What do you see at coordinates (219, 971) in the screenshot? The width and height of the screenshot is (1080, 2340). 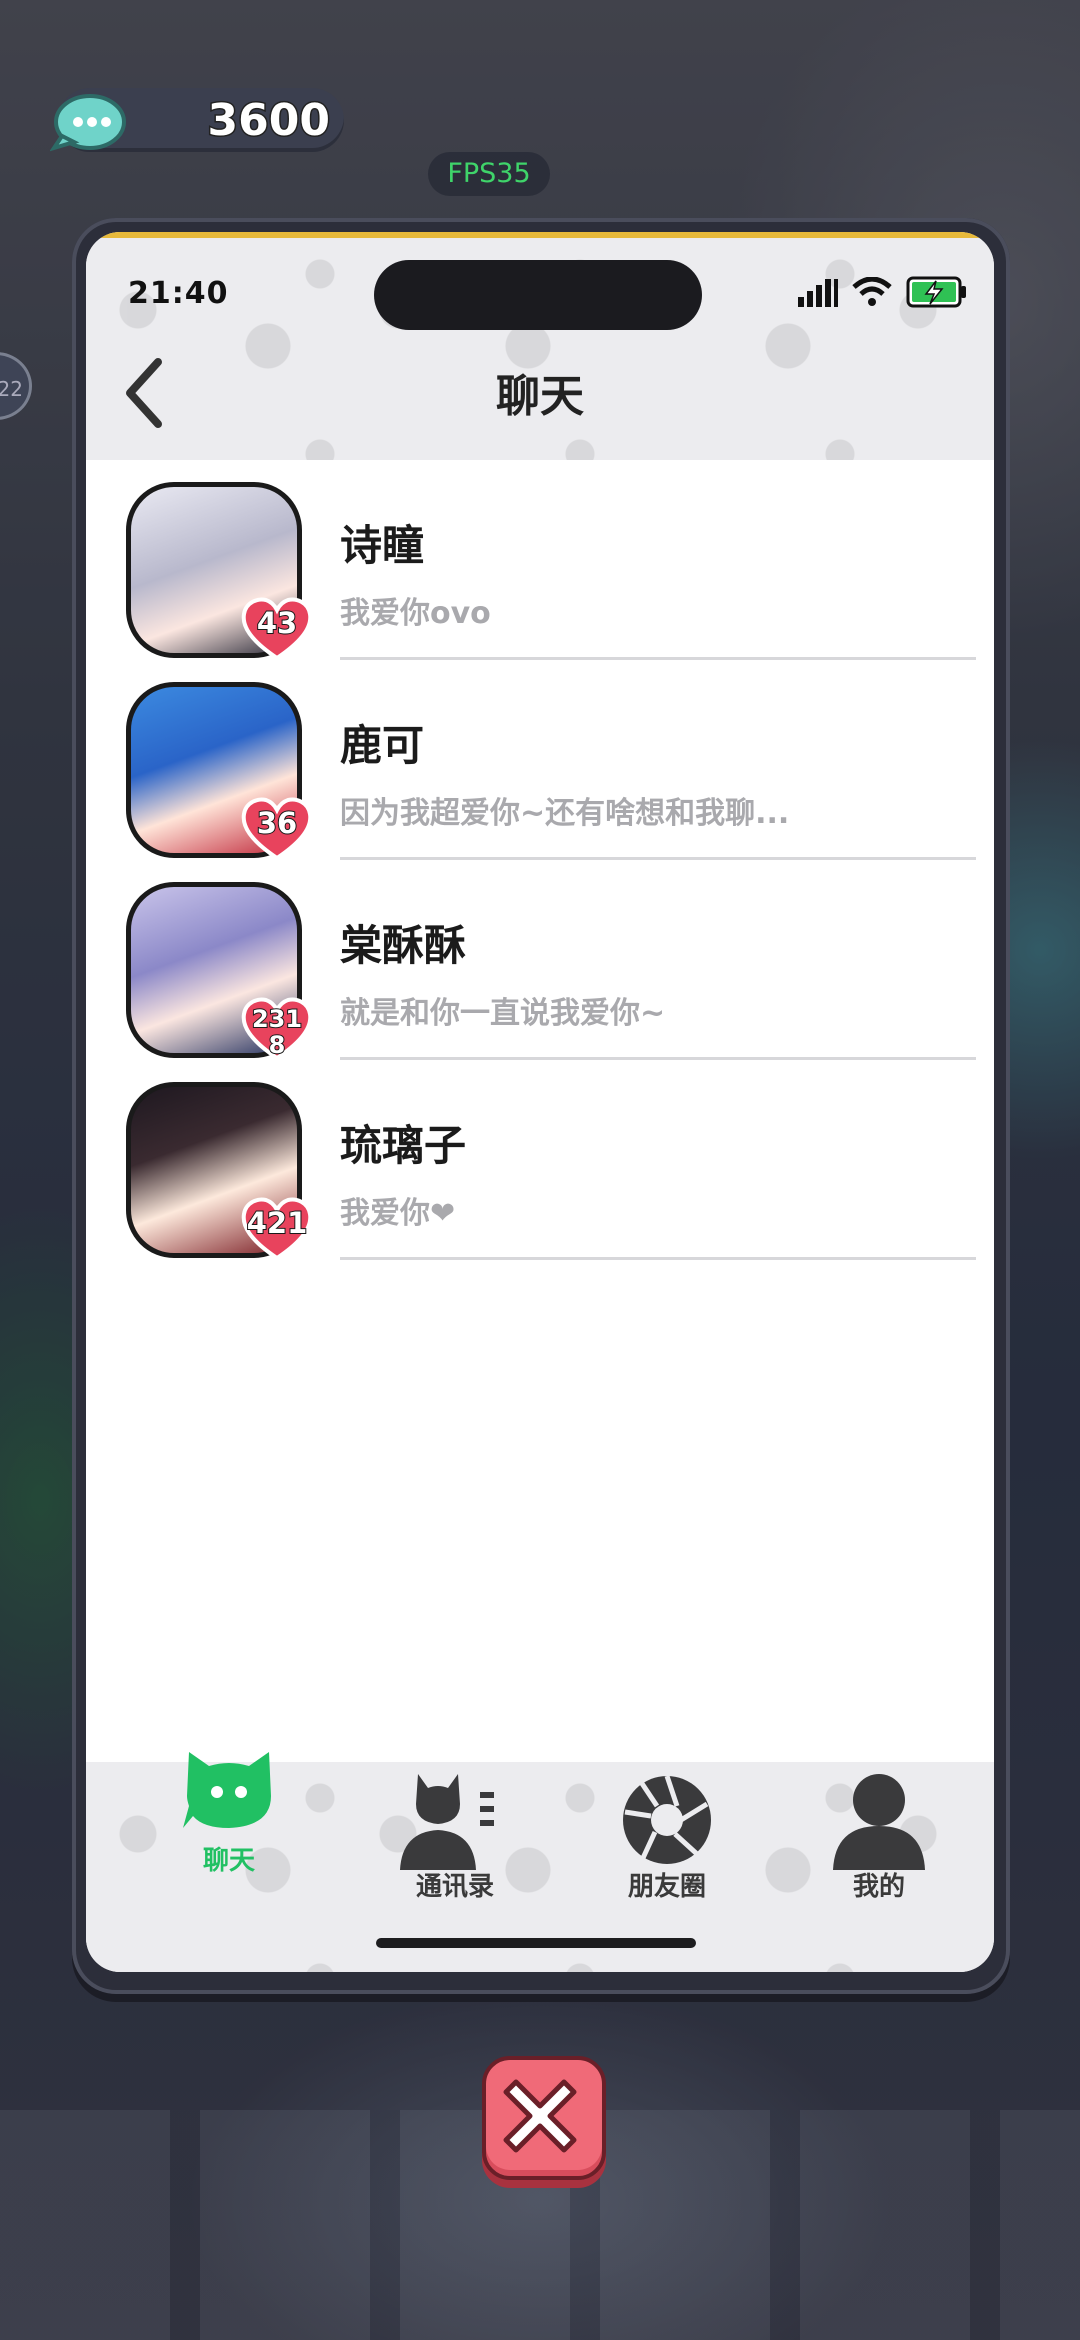 I see `avatar-container: 2318` at bounding box center [219, 971].